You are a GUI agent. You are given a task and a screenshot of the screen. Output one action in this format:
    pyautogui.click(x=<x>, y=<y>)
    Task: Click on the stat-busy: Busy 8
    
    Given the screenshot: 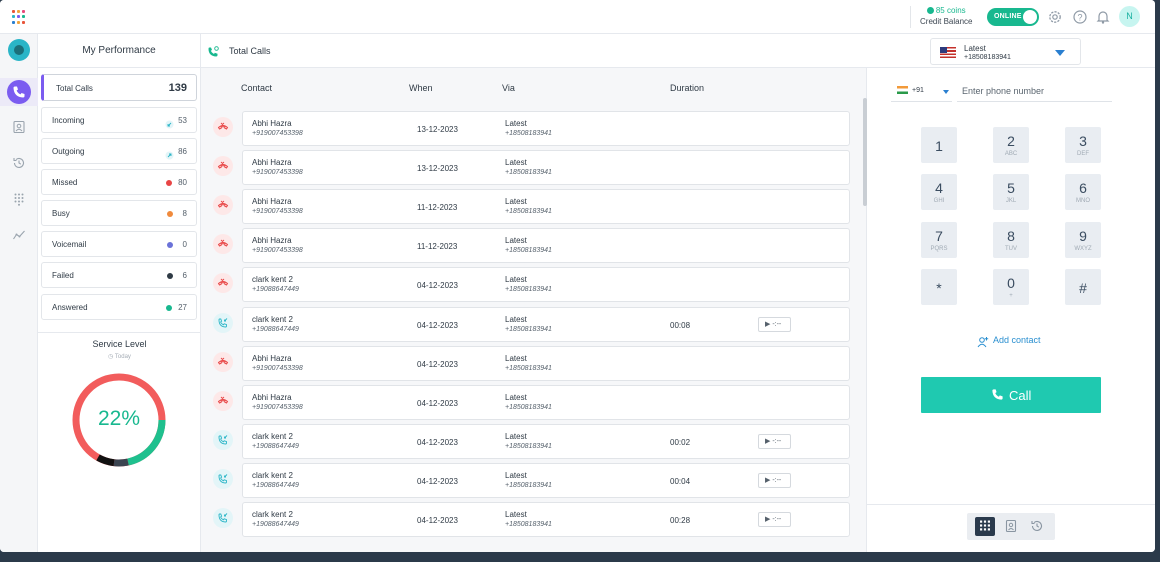 What is the action you would take?
    pyautogui.click(x=119, y=213)
    